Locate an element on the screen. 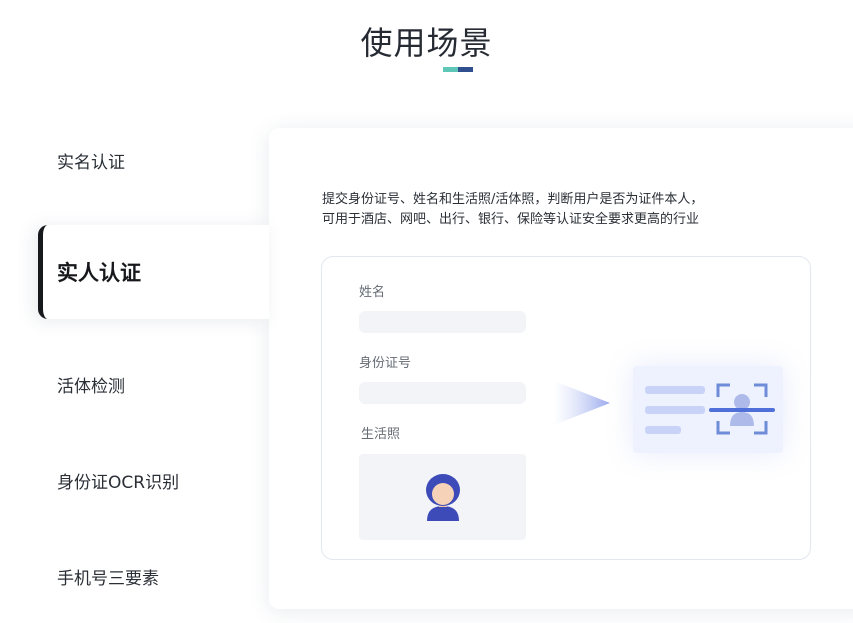  description-line-1: 提交身份证号、姓名和生活照/活体照，判断用户是否为证件本人， is located at coordinates (513, 199).